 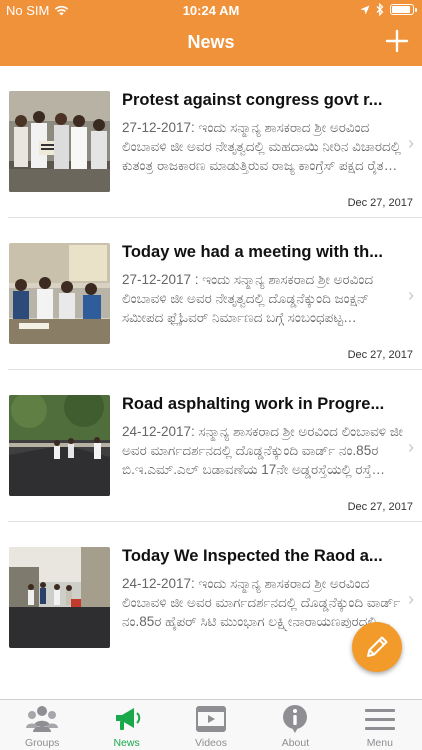 I want to click on pencil-icon, so click(x=377, y=646).